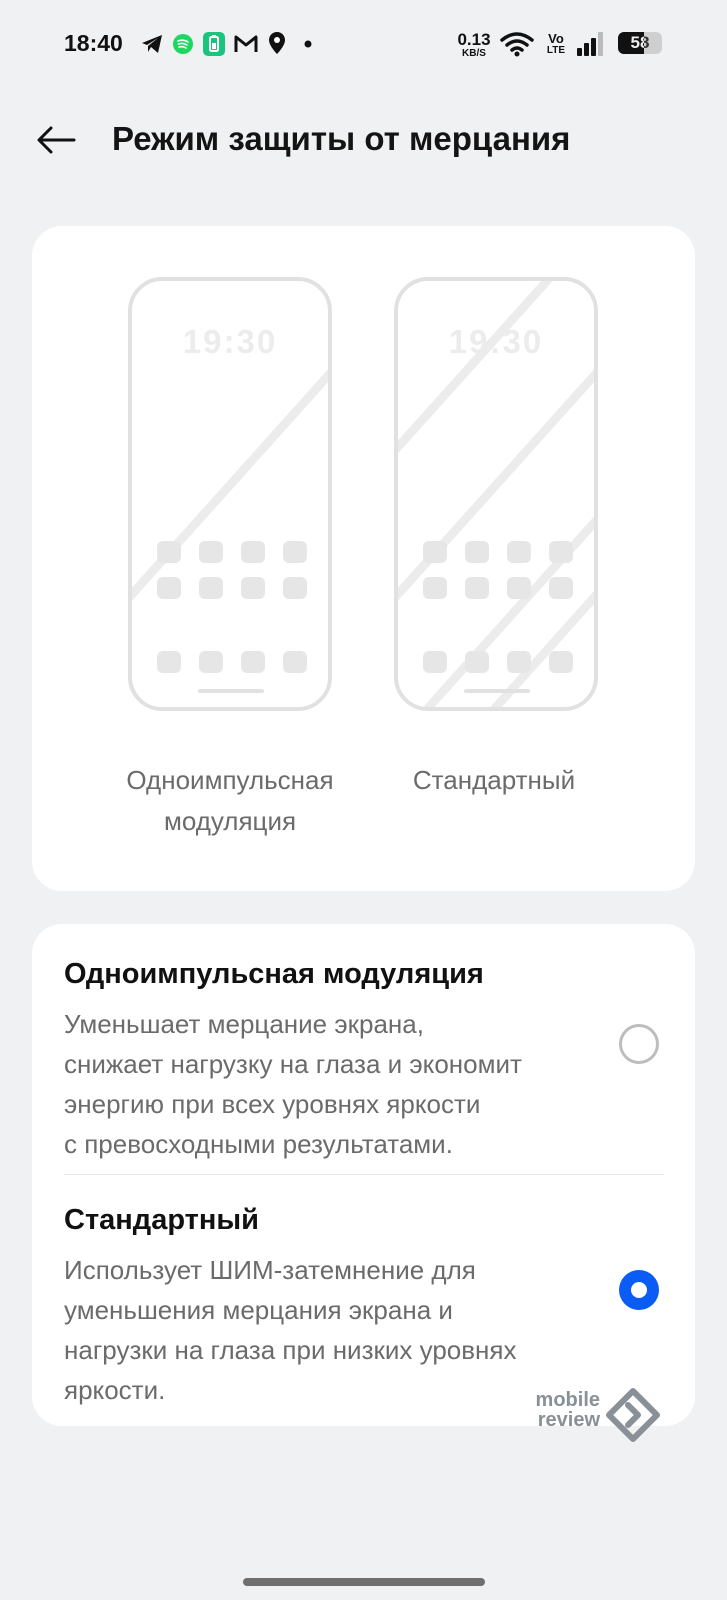  I want to click on net-speed-value: 0.13, so click(474, 39).